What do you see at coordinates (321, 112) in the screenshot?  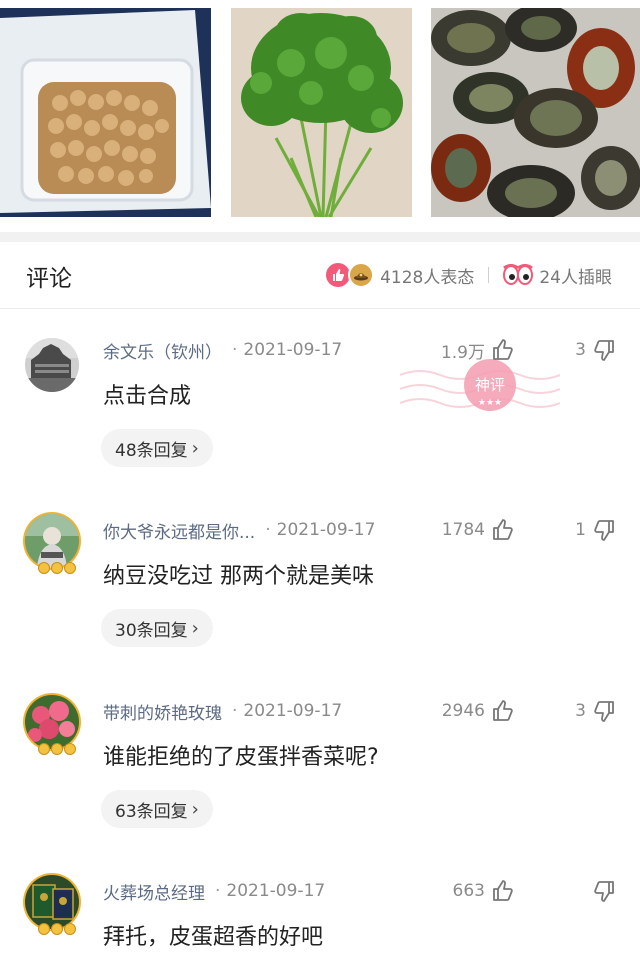 I see `cilantro-photo` at bounding box center [321, 112].